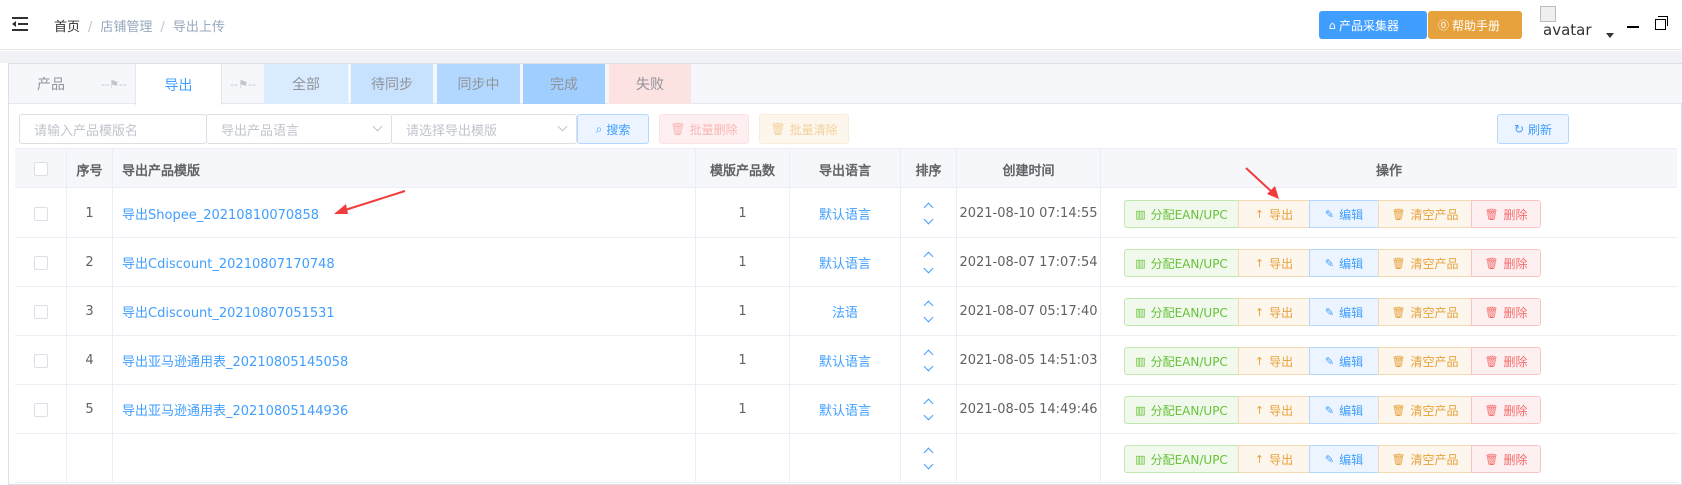 The image size is (1682, 485). I want to click on row-language-cell: 法语, so click(845, 311).